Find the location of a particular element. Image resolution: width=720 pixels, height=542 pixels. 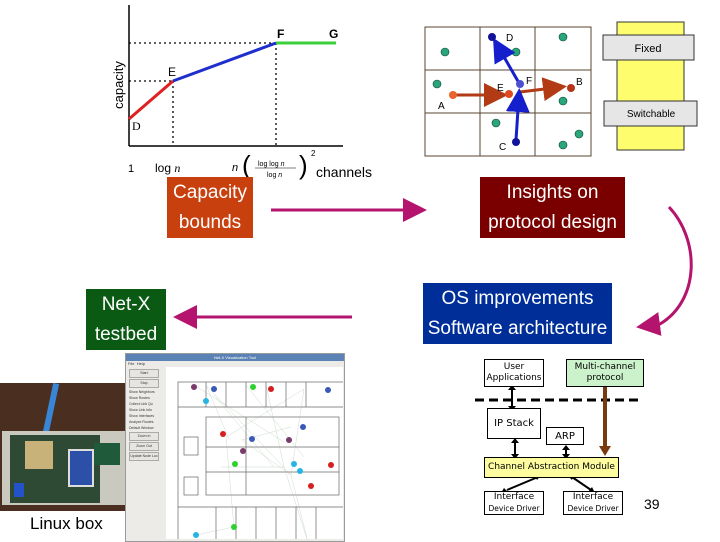

update-node-location-button: Update Node Loc is located at coordinates (144, 456).